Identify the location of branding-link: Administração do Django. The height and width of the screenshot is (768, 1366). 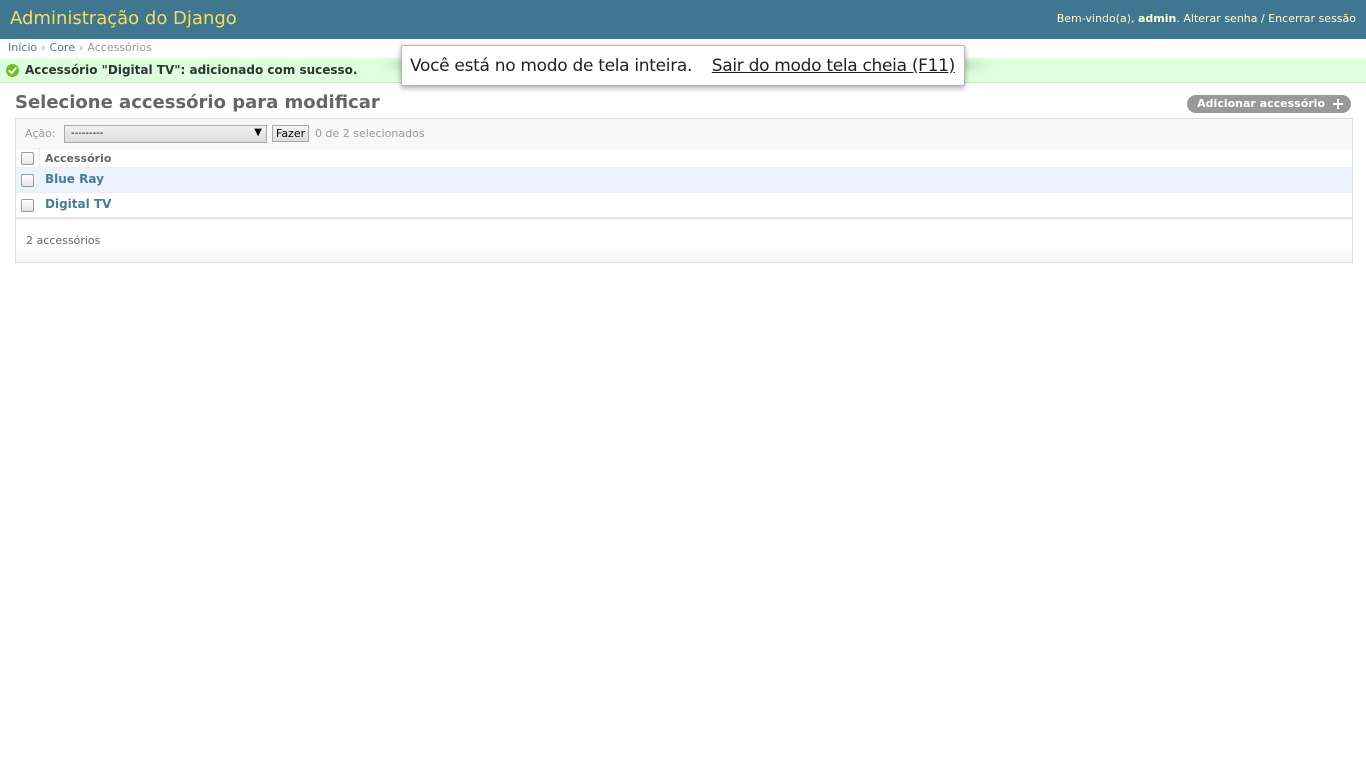
(123, 18).